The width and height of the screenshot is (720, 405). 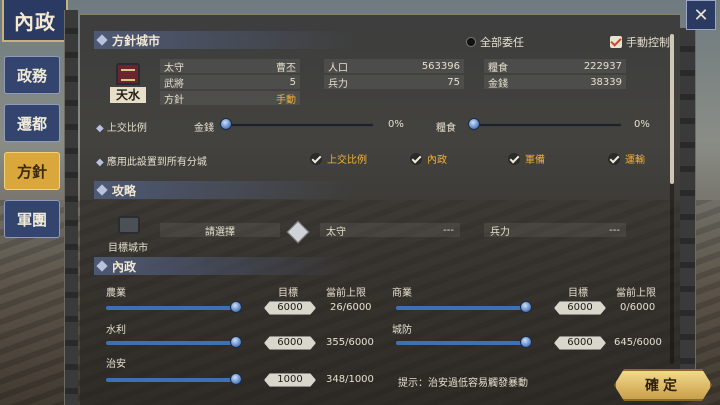 I want to click on confirm-button: 確定, so click(x=663, y=385).